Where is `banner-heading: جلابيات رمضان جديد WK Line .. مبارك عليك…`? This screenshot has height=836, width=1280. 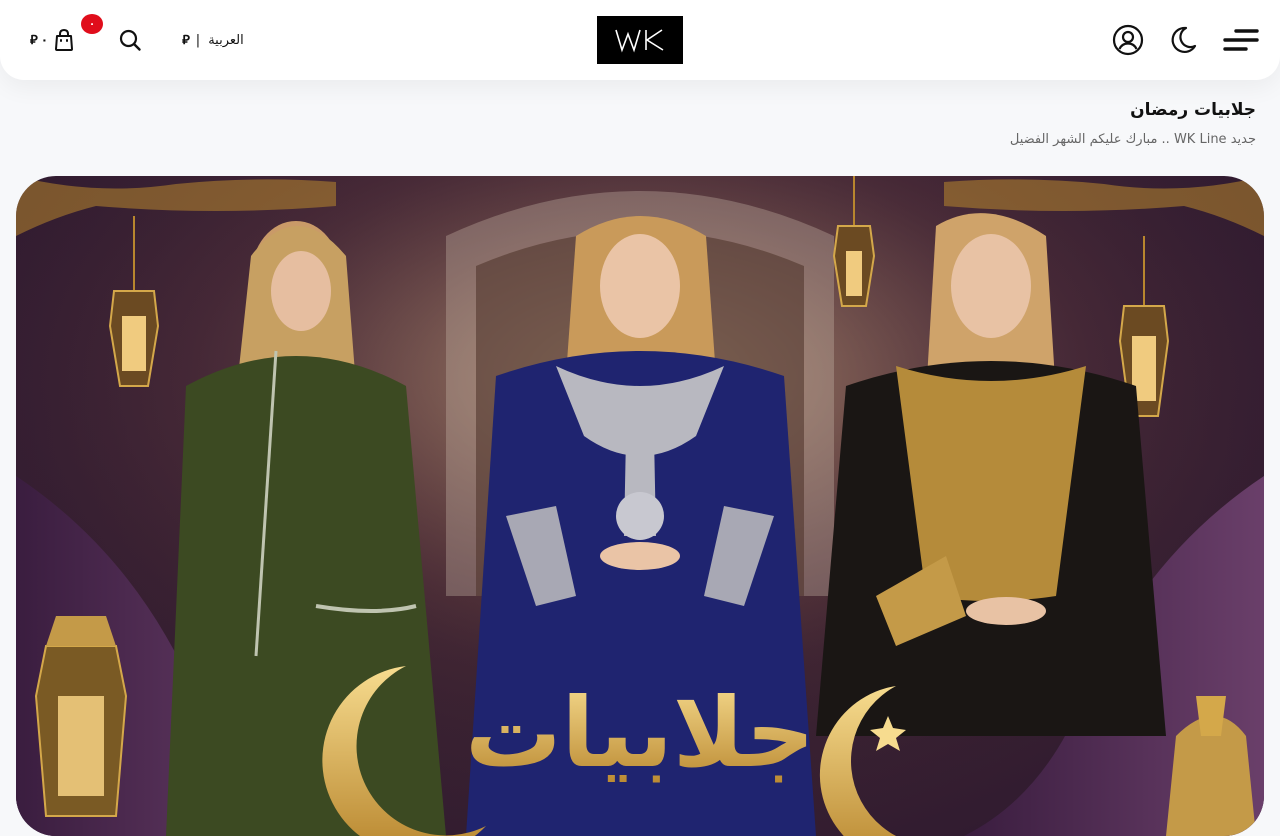
banner-heading: جلابيات رمضان جديد WK Line .. مبارك عليك… is located at coordinates (1133, 121).